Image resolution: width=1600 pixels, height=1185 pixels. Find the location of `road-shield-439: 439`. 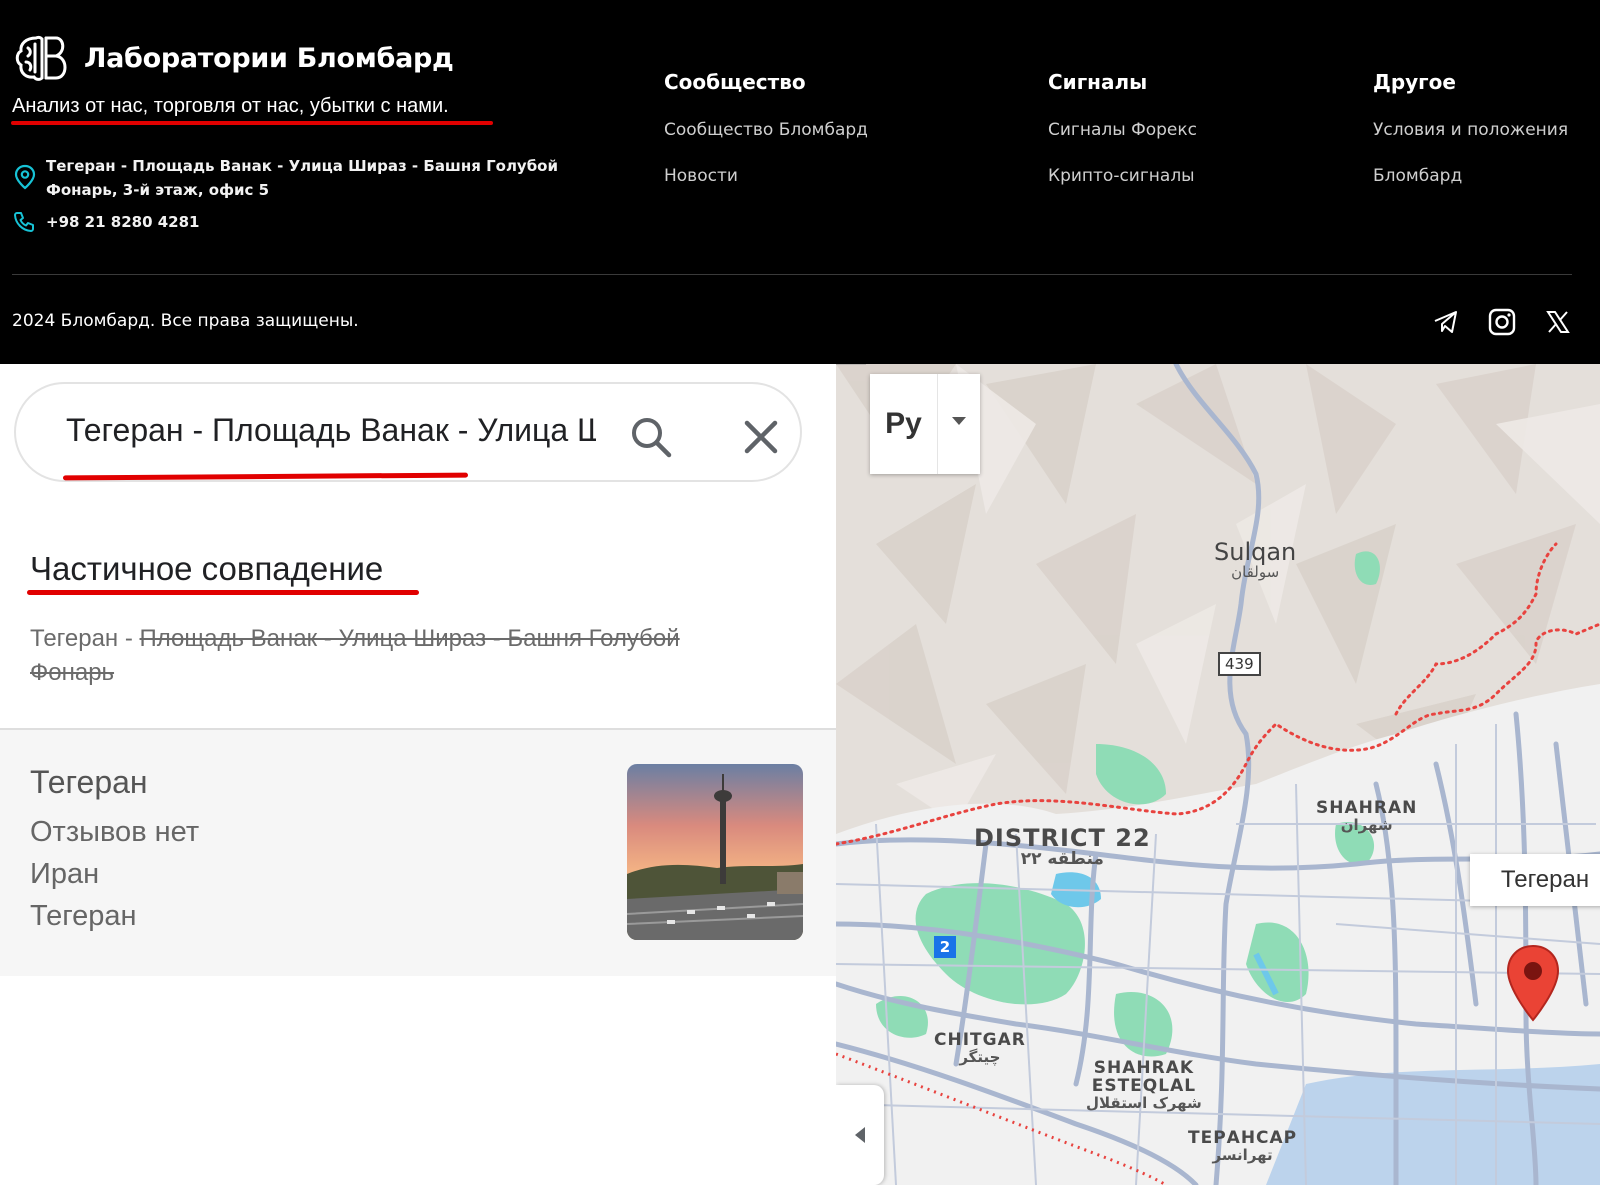

road-shield-439: 439 is located at coordinates (1239, 664).